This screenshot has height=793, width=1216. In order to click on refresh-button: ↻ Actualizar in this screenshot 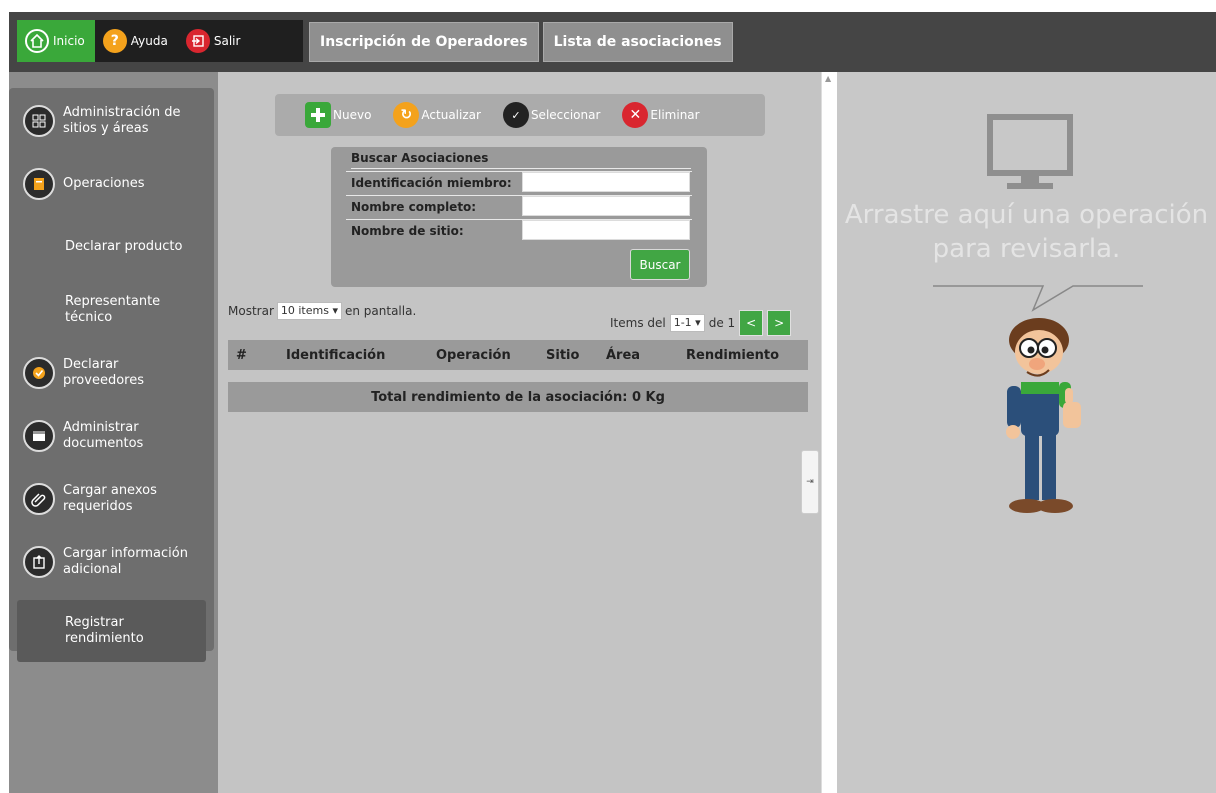, I will do `click(437, 115)`.